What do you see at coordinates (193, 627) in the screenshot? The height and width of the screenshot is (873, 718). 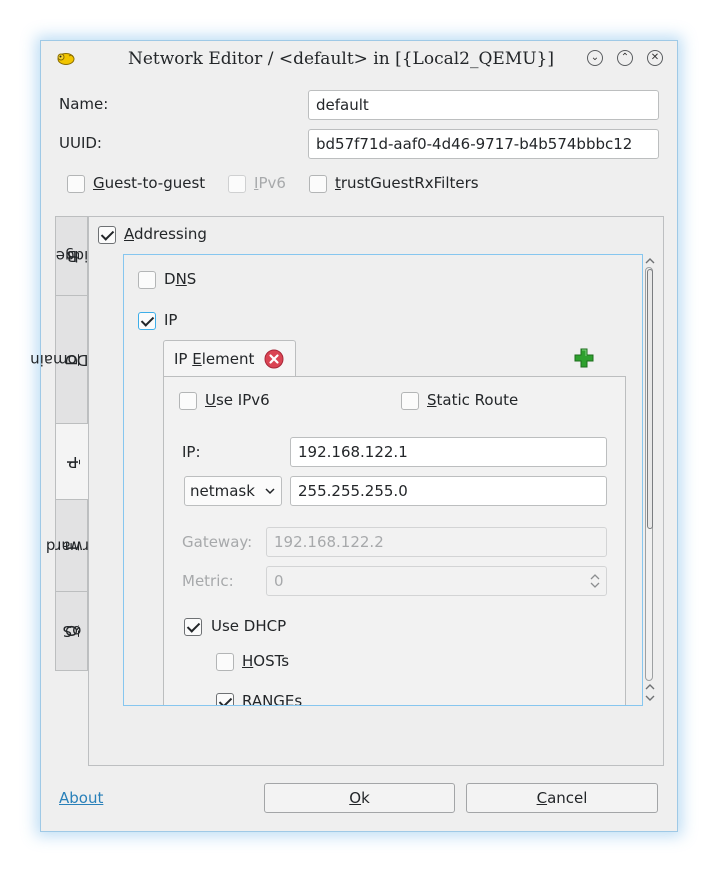 I see `use-dhcp-checkbox` at bounding box center [193, 627].